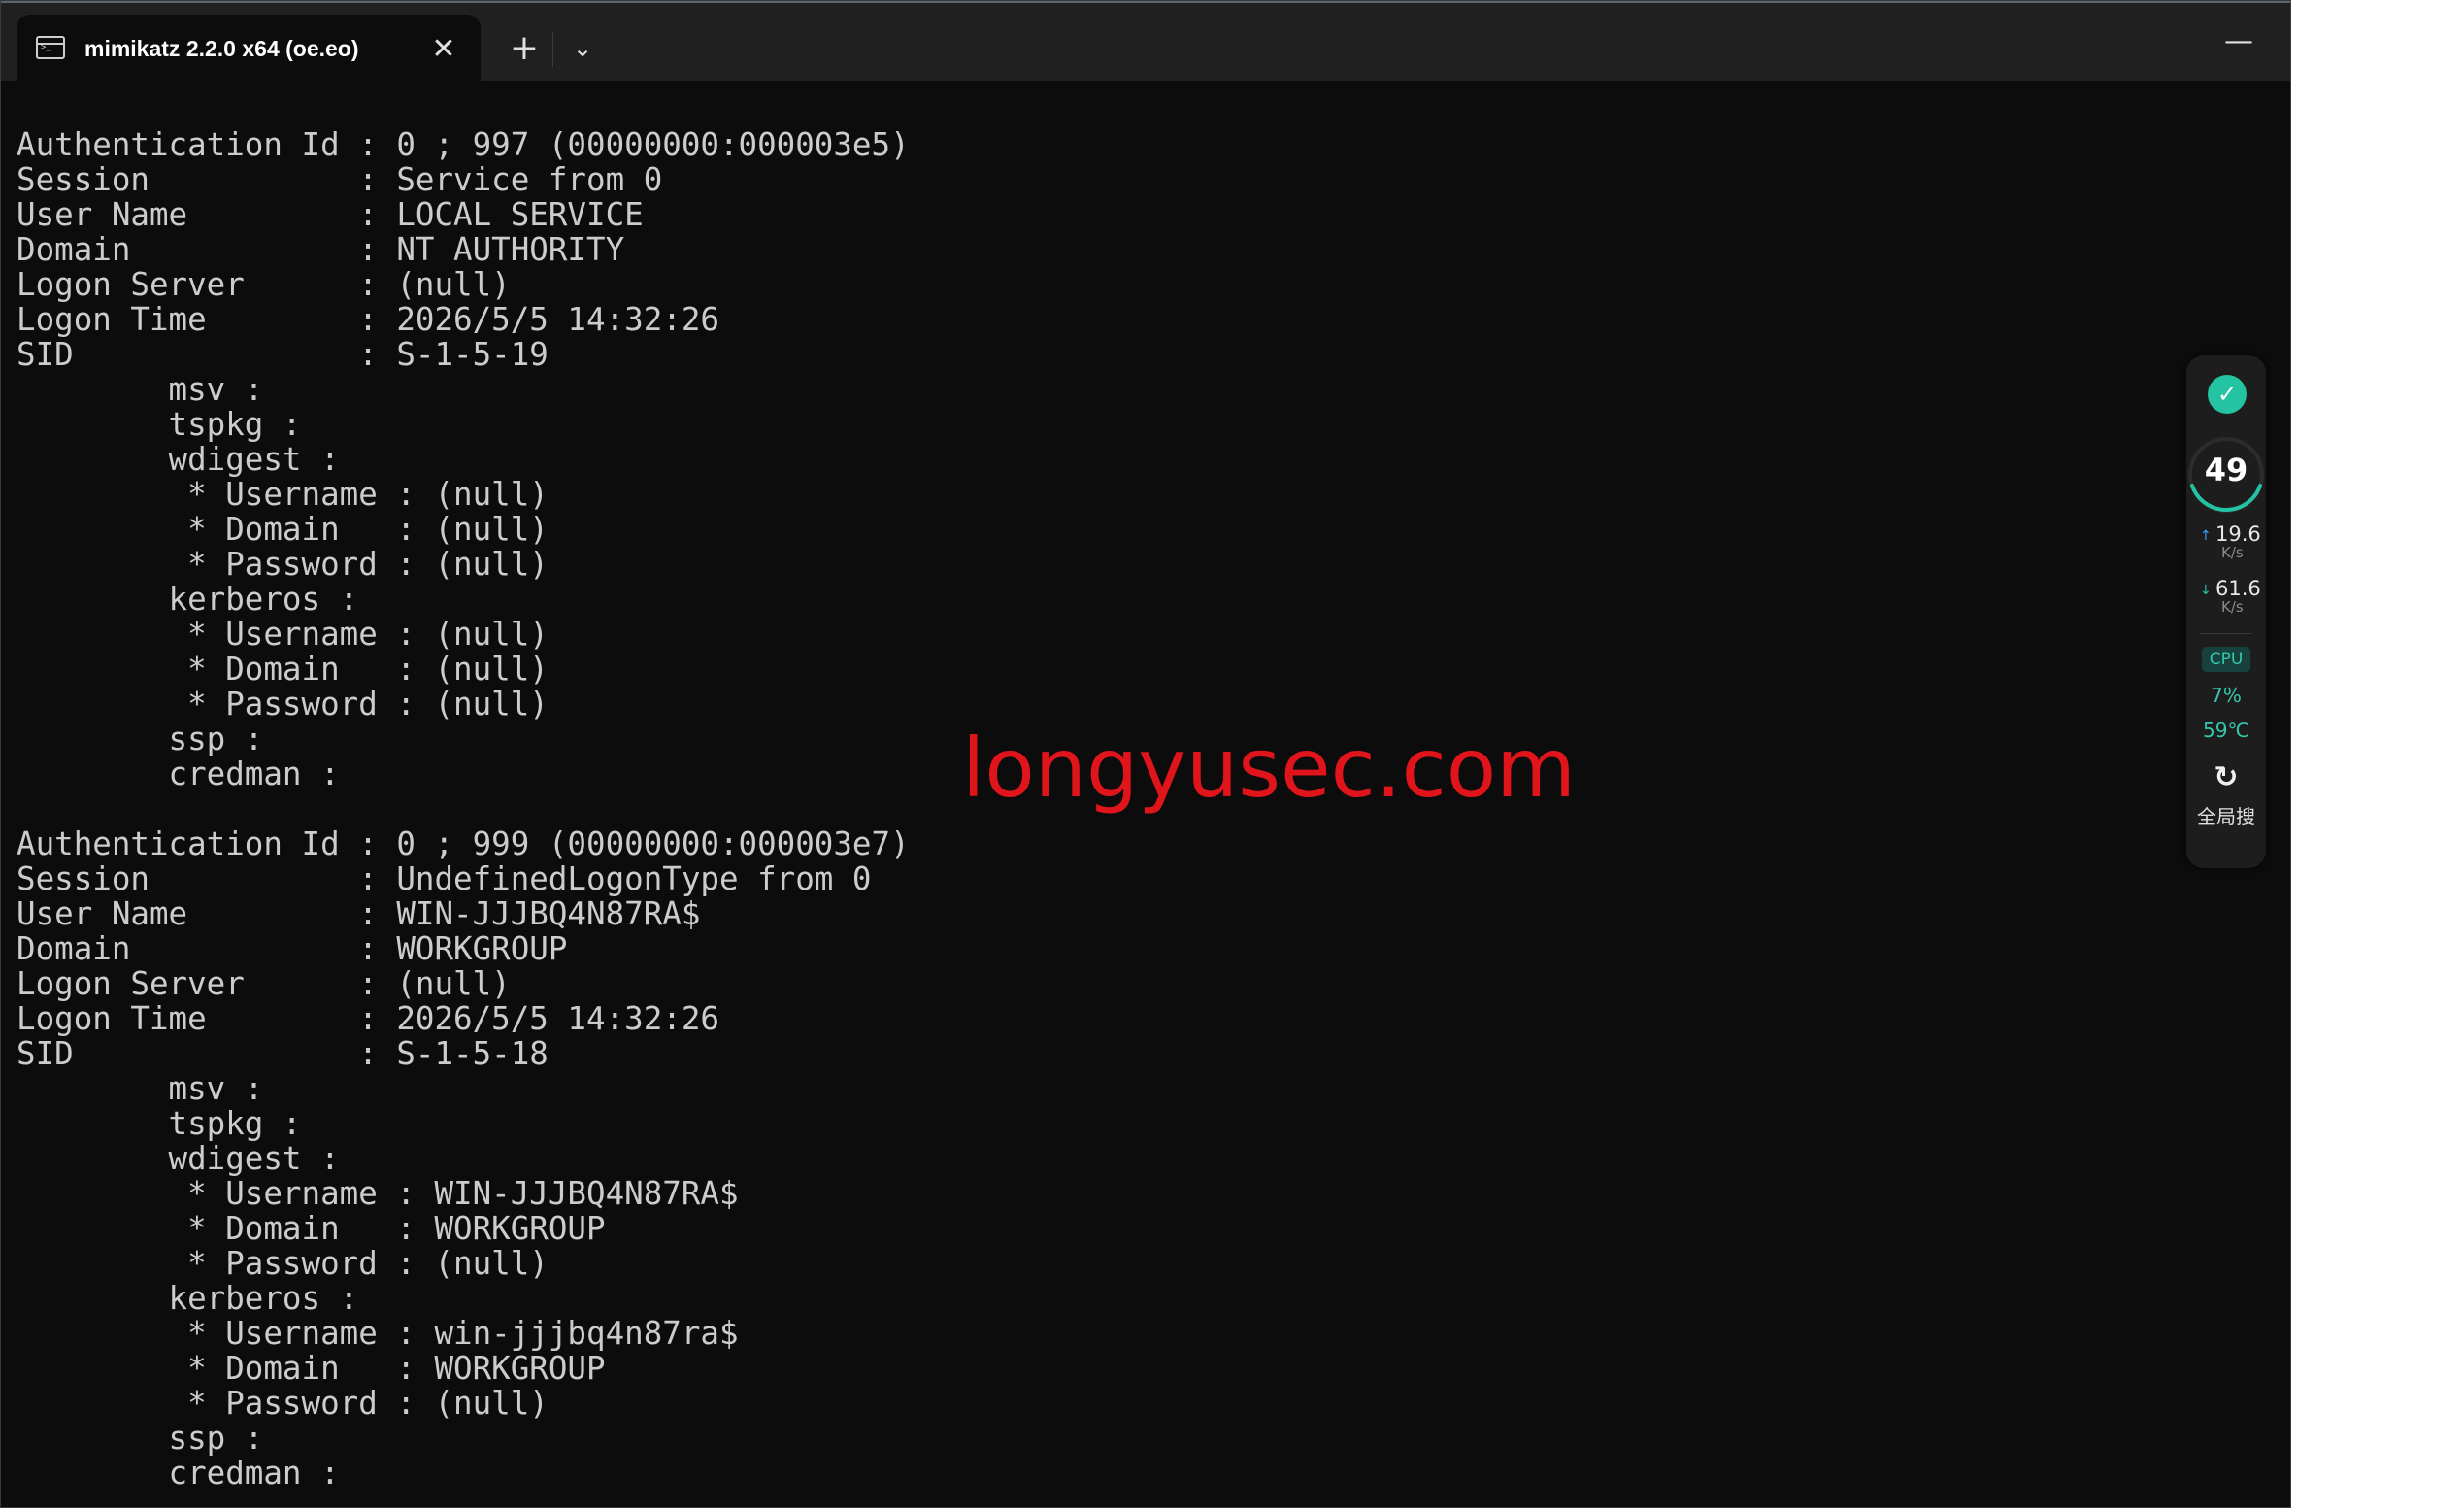  What do you see at coordinates (2206, 590) in the screenshot?
I see `download-arrow-icon: ↓` at bounding box center [2206, 590].